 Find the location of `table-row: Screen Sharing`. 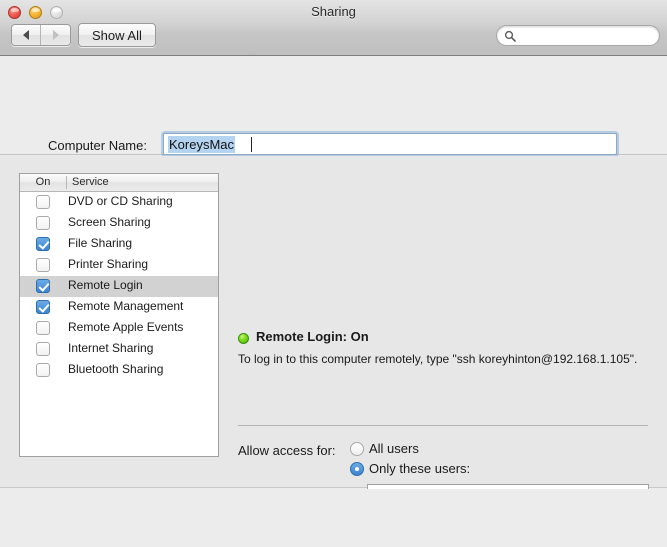

table-row: Screen Sharing is located at coordinates (119, 223).